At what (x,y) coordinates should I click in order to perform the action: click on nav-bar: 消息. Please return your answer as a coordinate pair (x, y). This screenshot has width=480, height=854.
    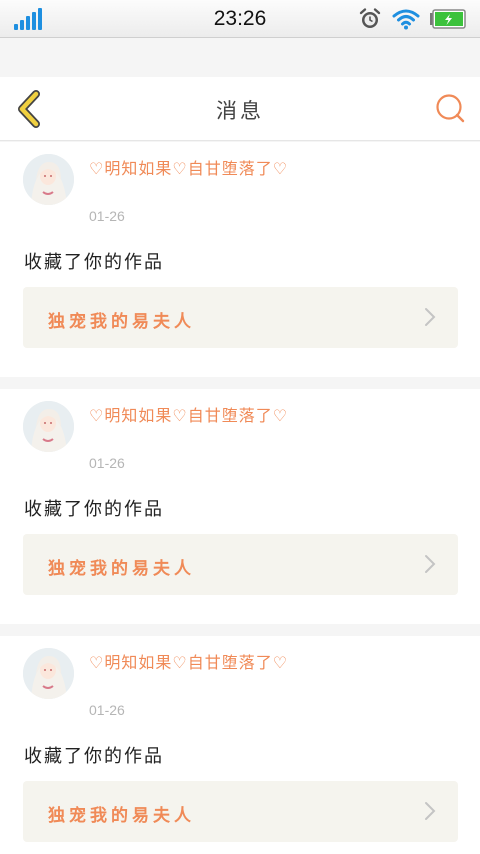
    Looking at the image, I should click on (240, 109).